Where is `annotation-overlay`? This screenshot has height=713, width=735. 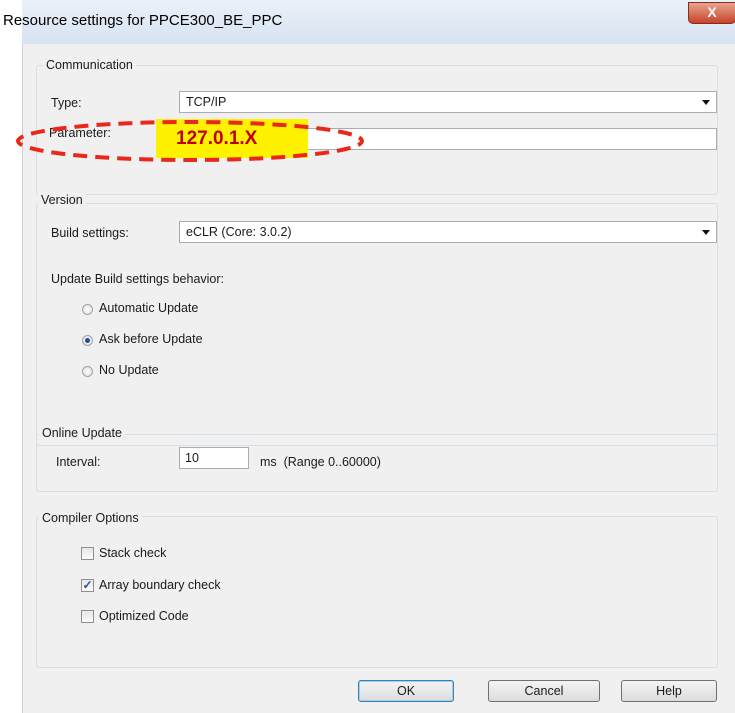
annotation-overlay is located at coordinates (190, 141).